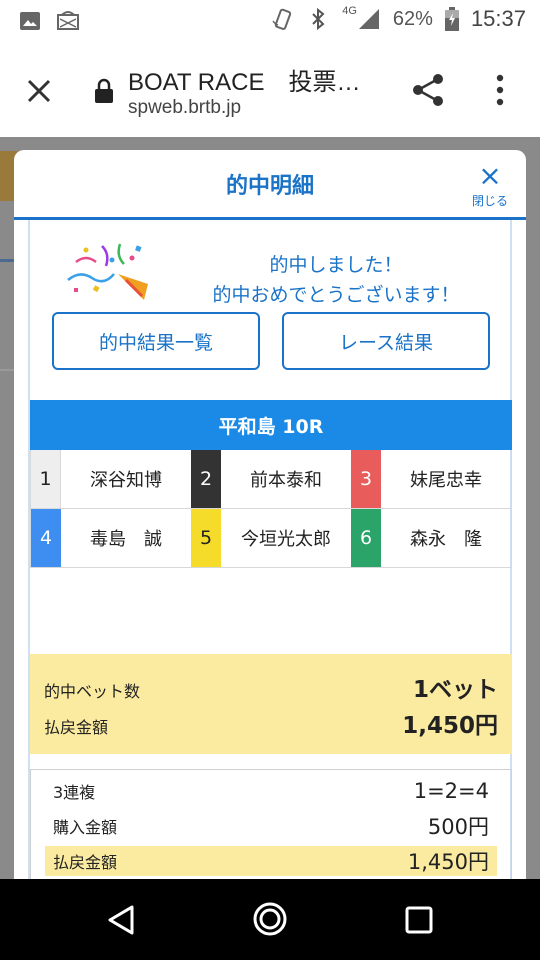 The width and height of the screenshot is (540, 960). Describe the element at coordinates (458, 827) in the screenshot. I see `purchase-value: 500円` at that location.